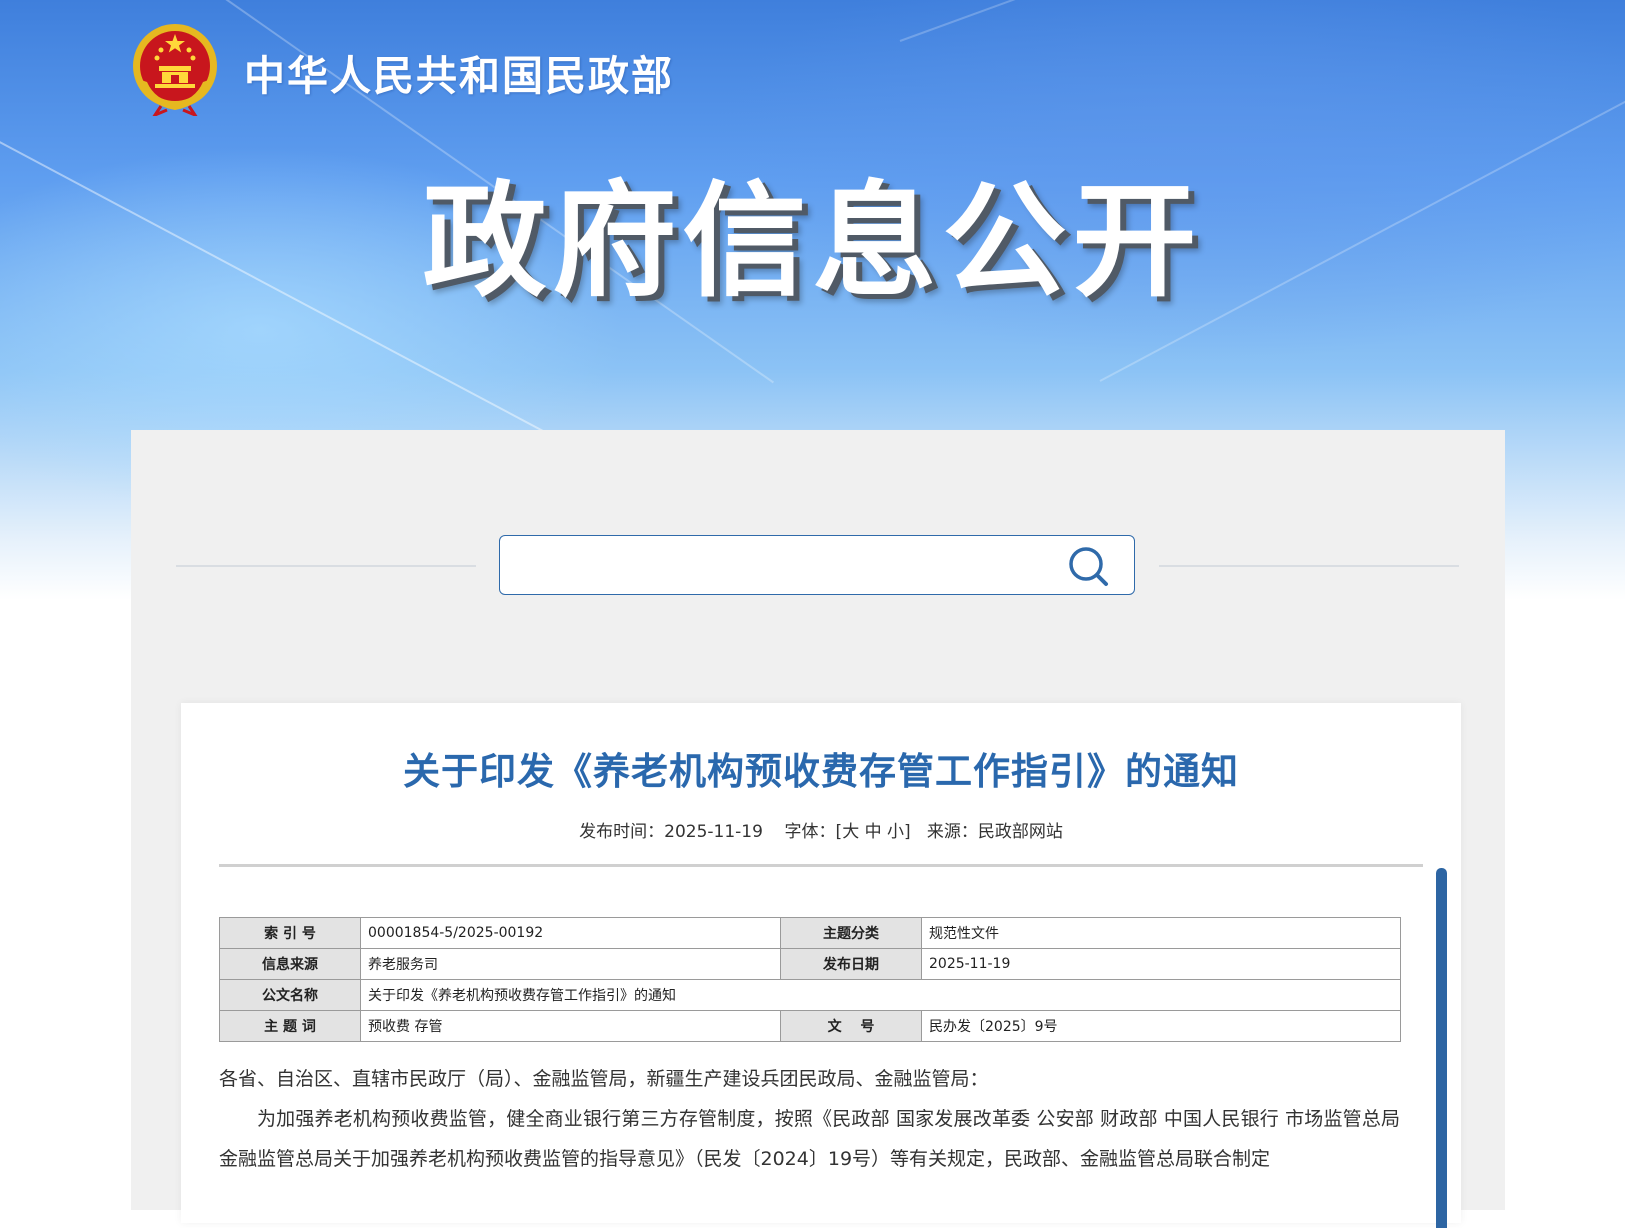 This screenshot has width=1625, height=1228. What do you see at coordinates (851, 1026) in the screenshot?
I see `document-number-label: 文 号` at bounding box center [851, 1026].